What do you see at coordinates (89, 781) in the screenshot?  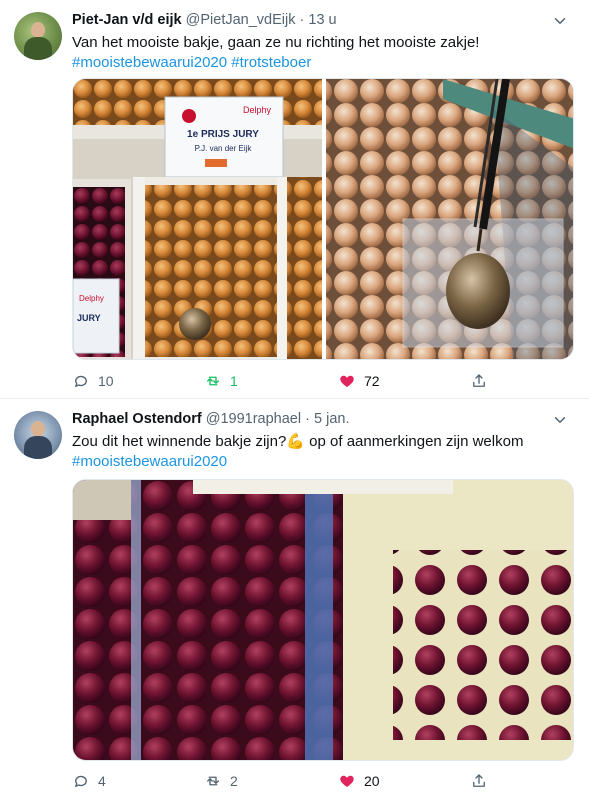 I see `reply-button: 4` at bounding box center [89, 781].